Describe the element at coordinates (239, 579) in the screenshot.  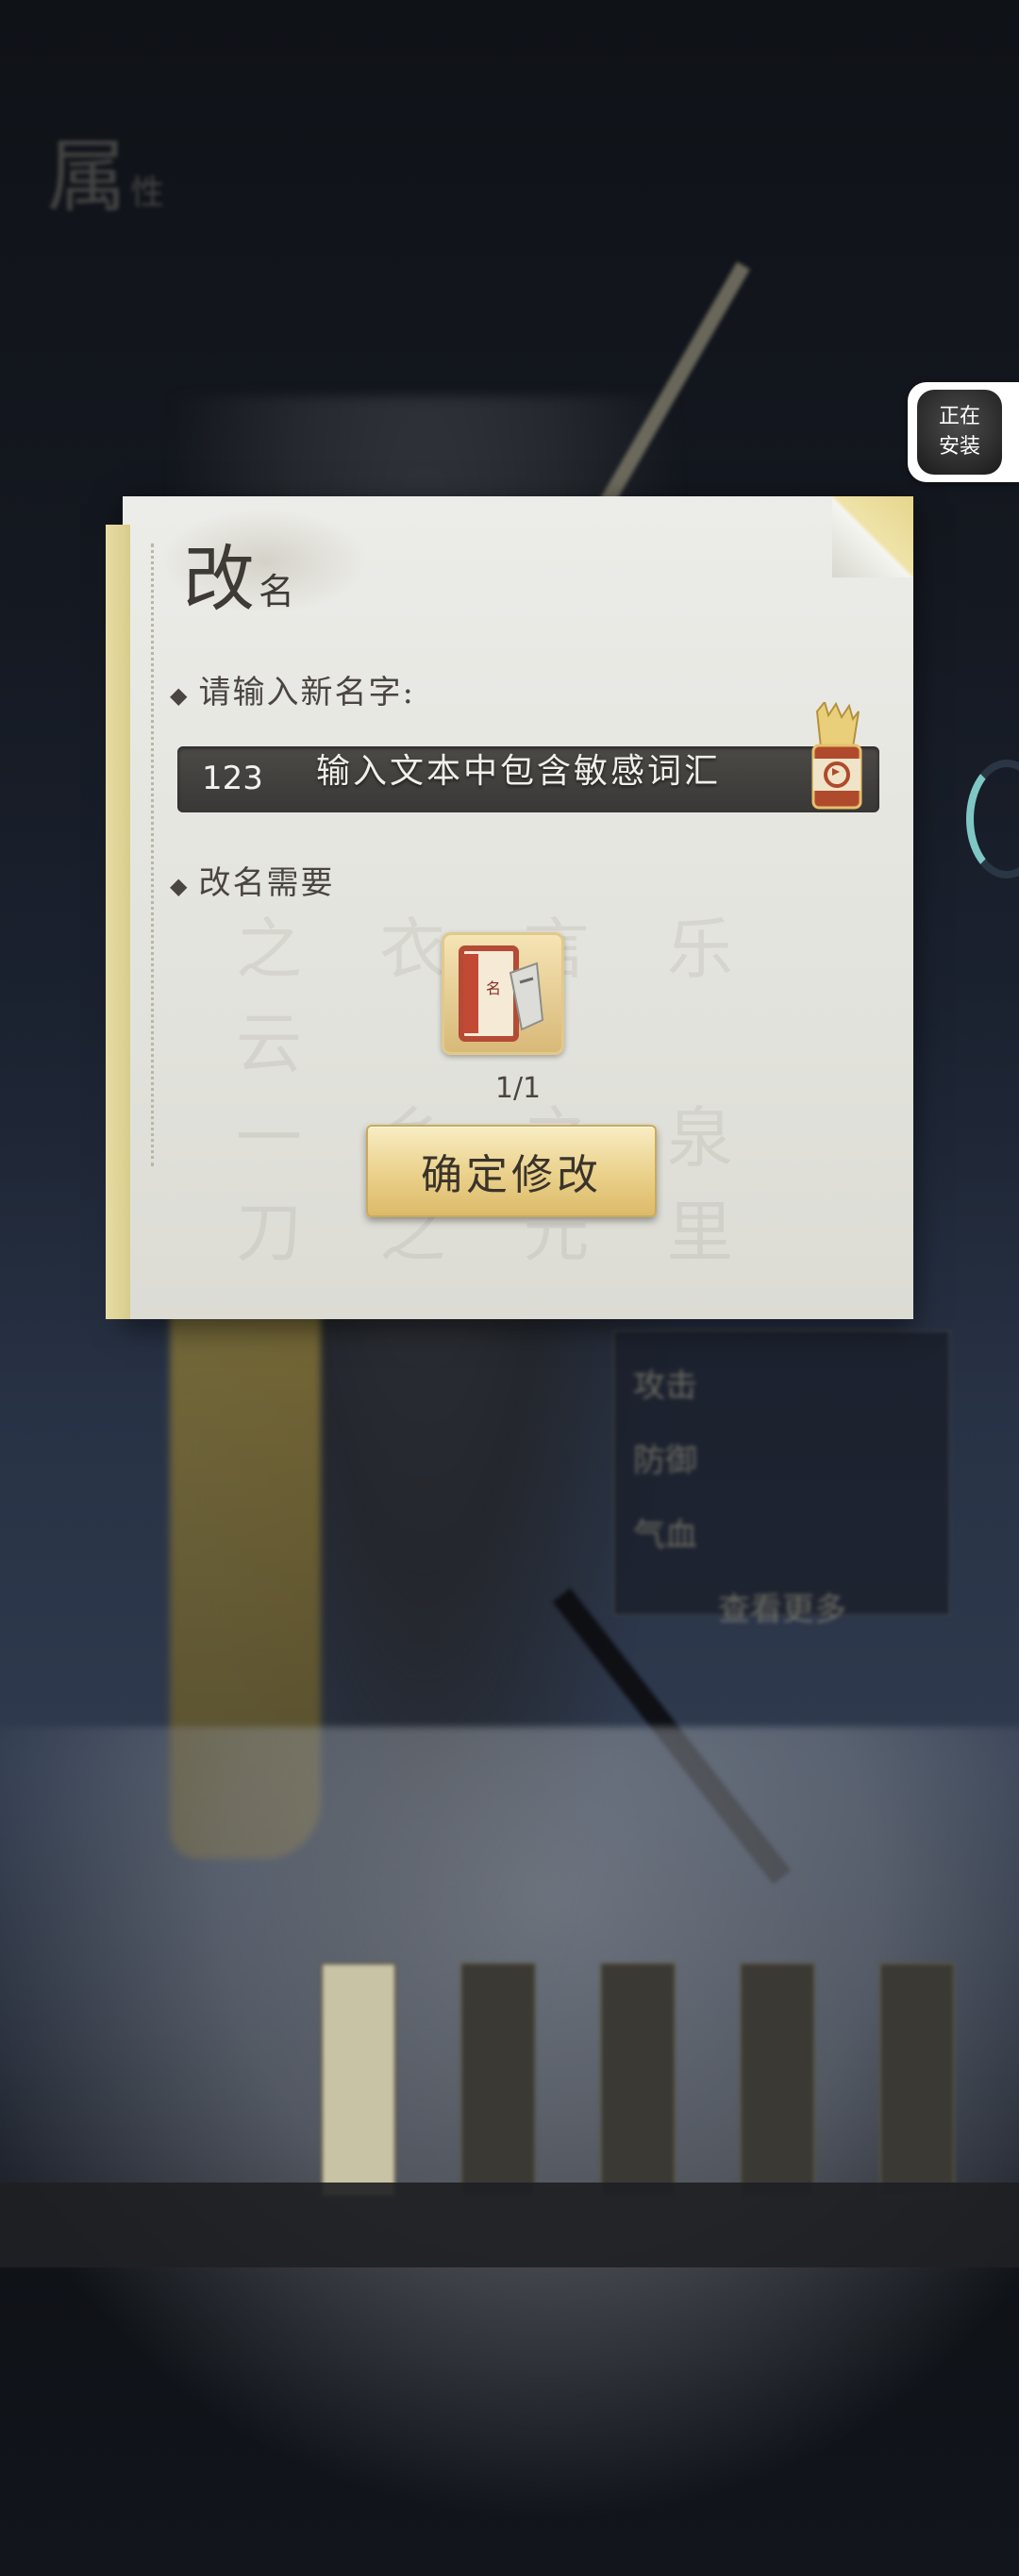
I see `dialog-title: 改名` at that location.